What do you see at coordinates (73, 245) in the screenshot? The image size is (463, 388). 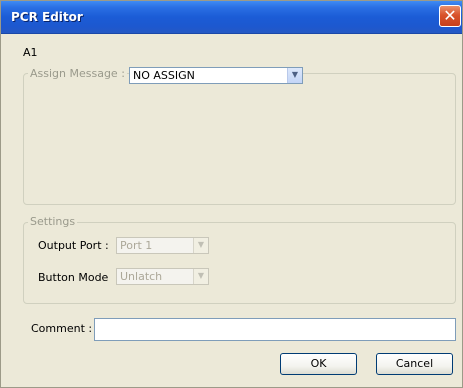 I see `output-port-label: Output Port :` at bounding box center [73, 245].